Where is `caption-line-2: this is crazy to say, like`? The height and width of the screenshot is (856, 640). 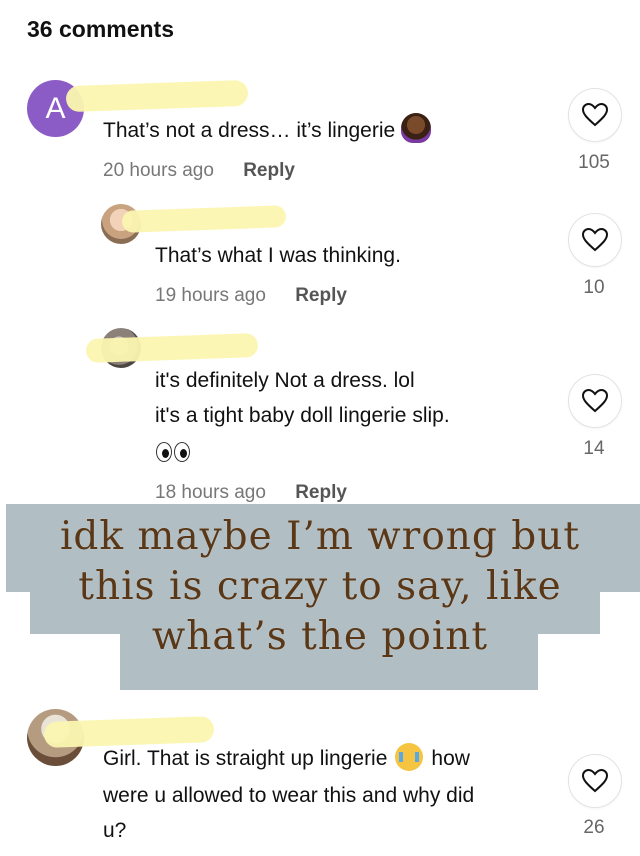 caption-line-2: this is crazy to say, like is located at coordinates (320, 586).